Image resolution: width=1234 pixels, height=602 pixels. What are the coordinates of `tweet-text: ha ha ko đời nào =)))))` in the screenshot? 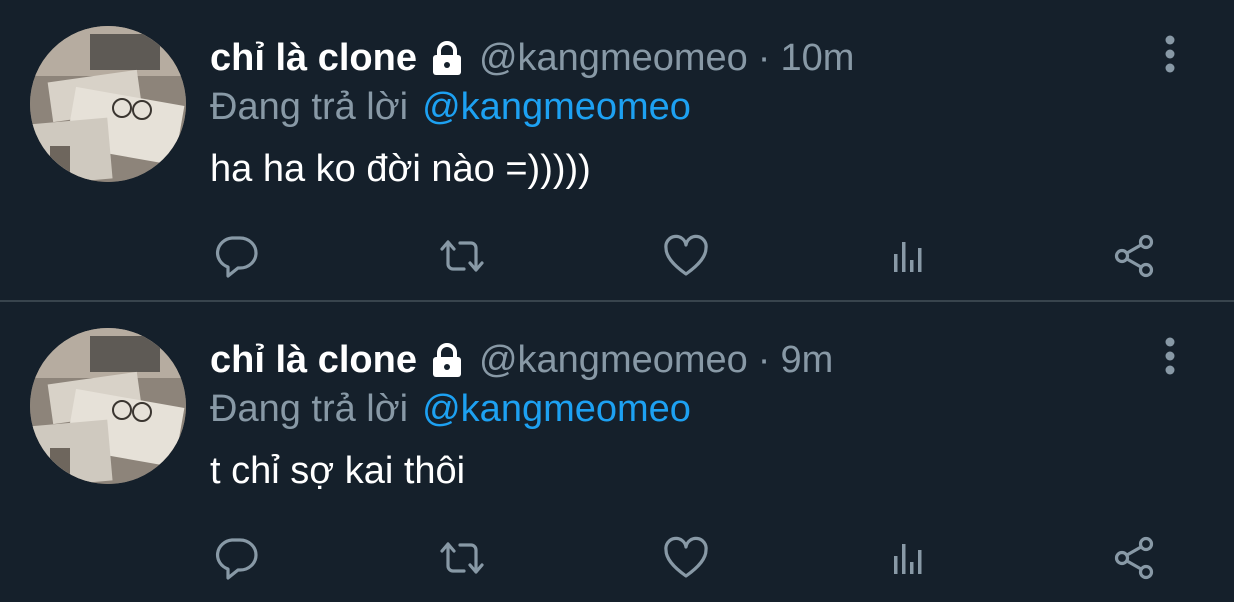 It's located at (400, 169).